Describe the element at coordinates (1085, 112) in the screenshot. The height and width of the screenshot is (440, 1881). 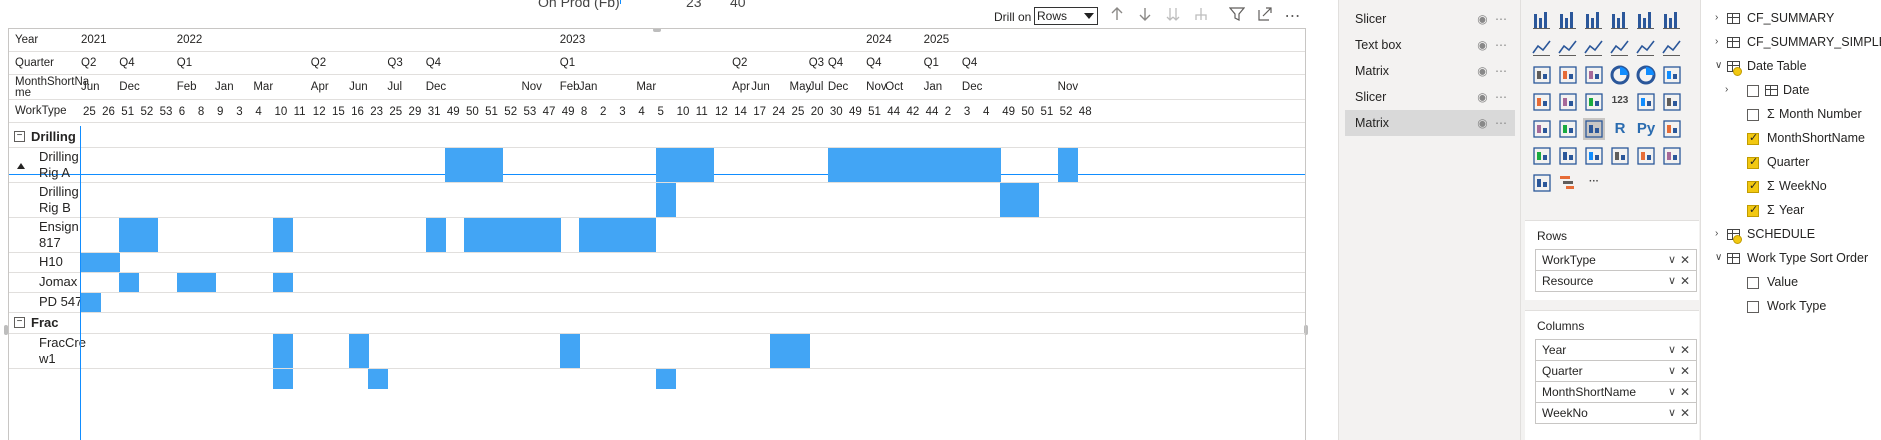
I see `week-header: 48` at that location.